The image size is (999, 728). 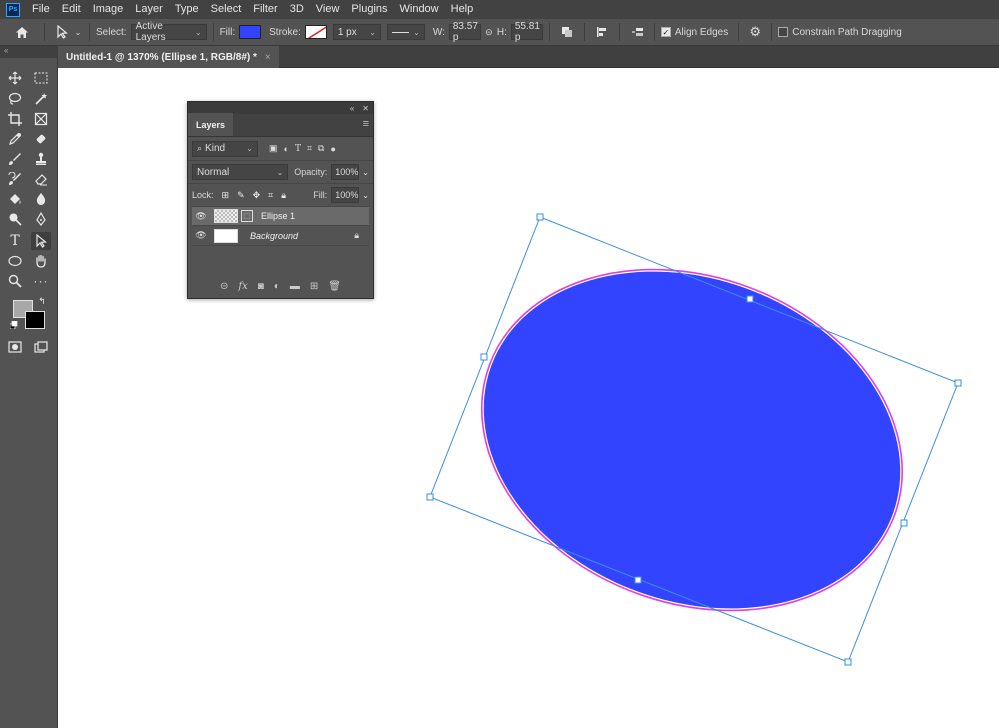 I want to click on menu-3d: 3D, so click(x=297, y=9).